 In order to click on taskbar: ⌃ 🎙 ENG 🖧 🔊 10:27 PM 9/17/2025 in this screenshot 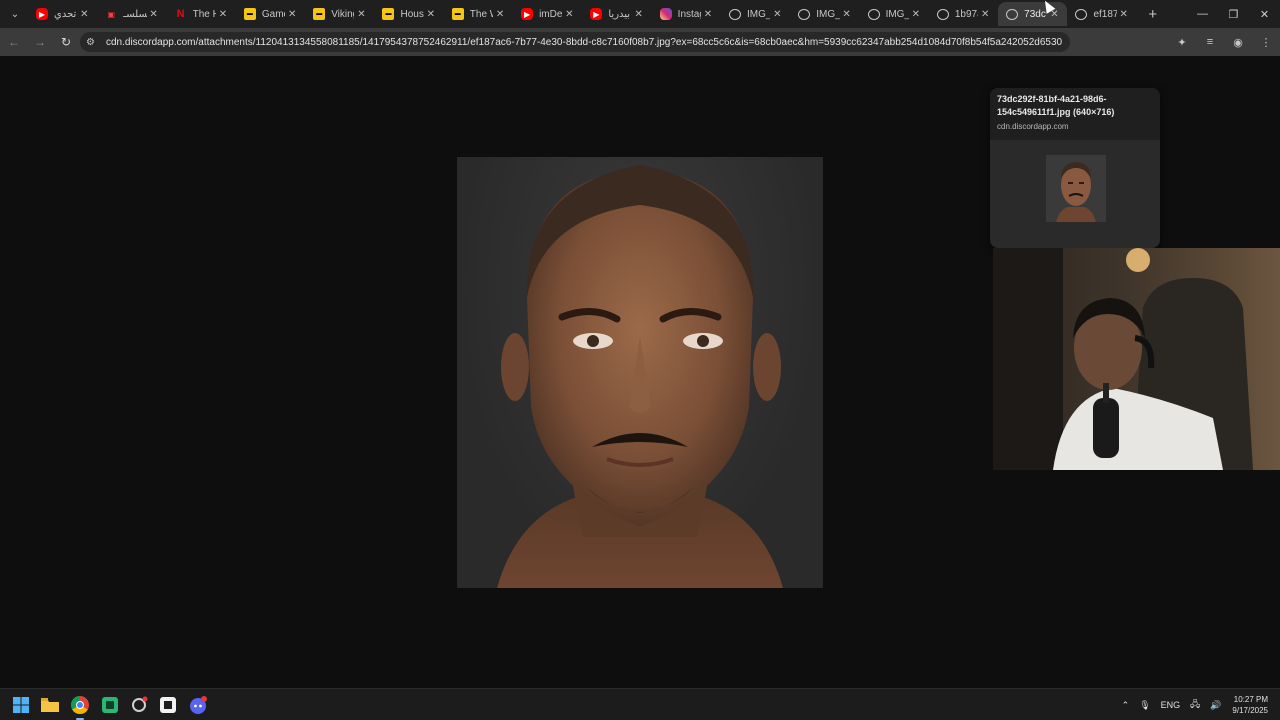, I will do `click(640, 704)`.